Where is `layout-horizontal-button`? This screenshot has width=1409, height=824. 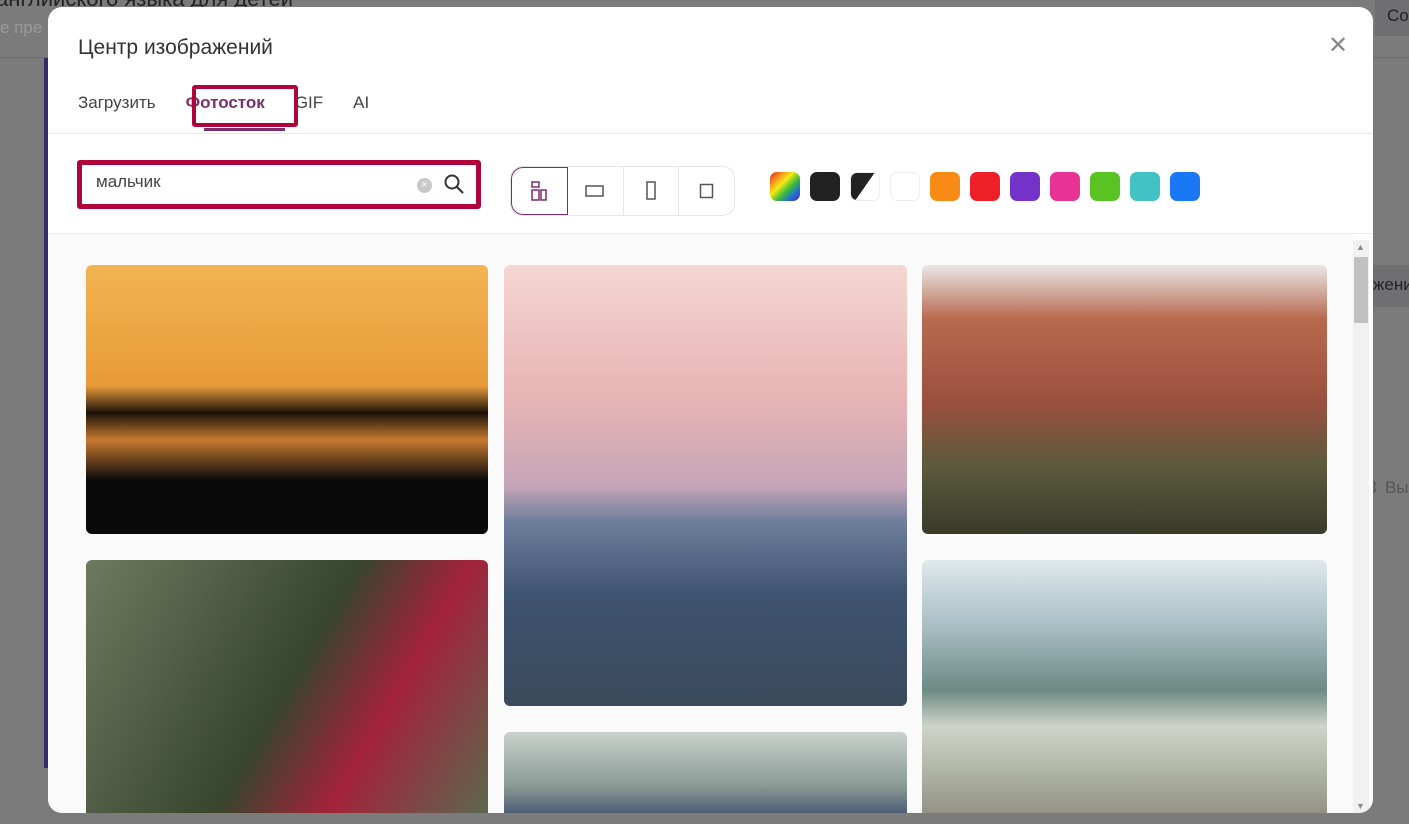 layout-horizontal-button is located at coordinates (596, 191).